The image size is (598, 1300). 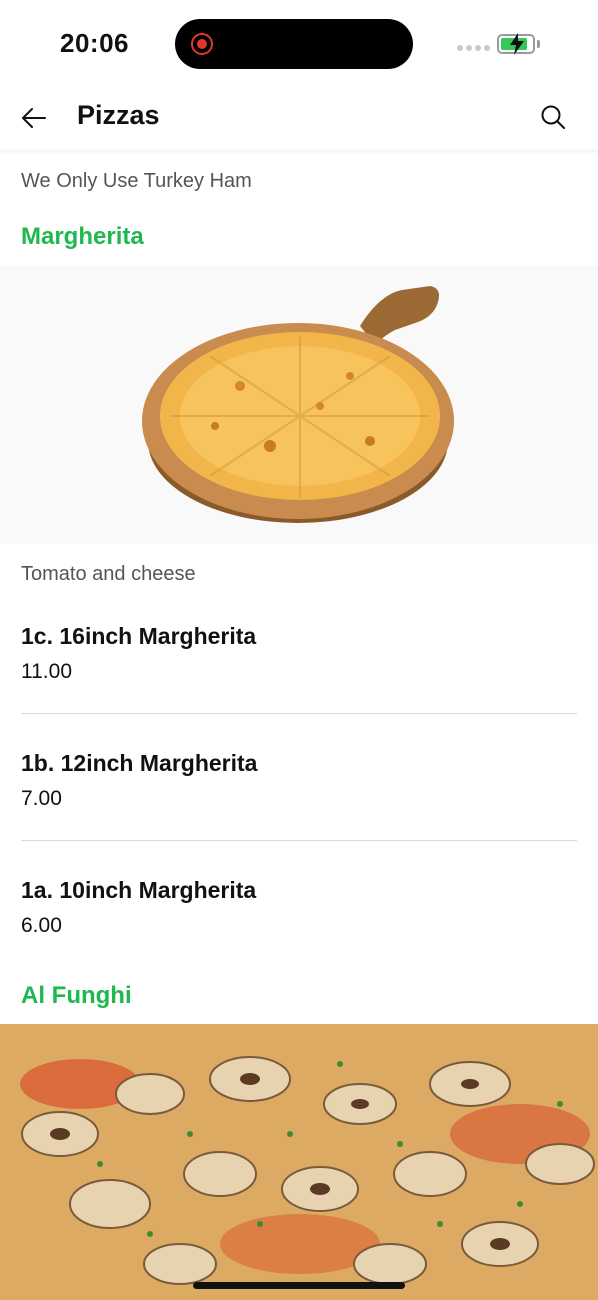 I want to click on cellular-signal-icon, so click(x=473, y=48).